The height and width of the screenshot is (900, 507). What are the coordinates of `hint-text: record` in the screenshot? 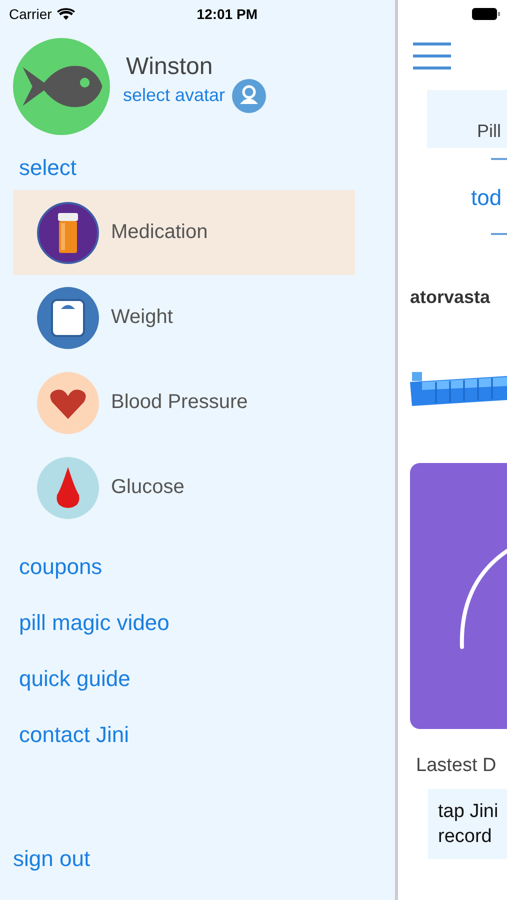 It's located at (465, 837).